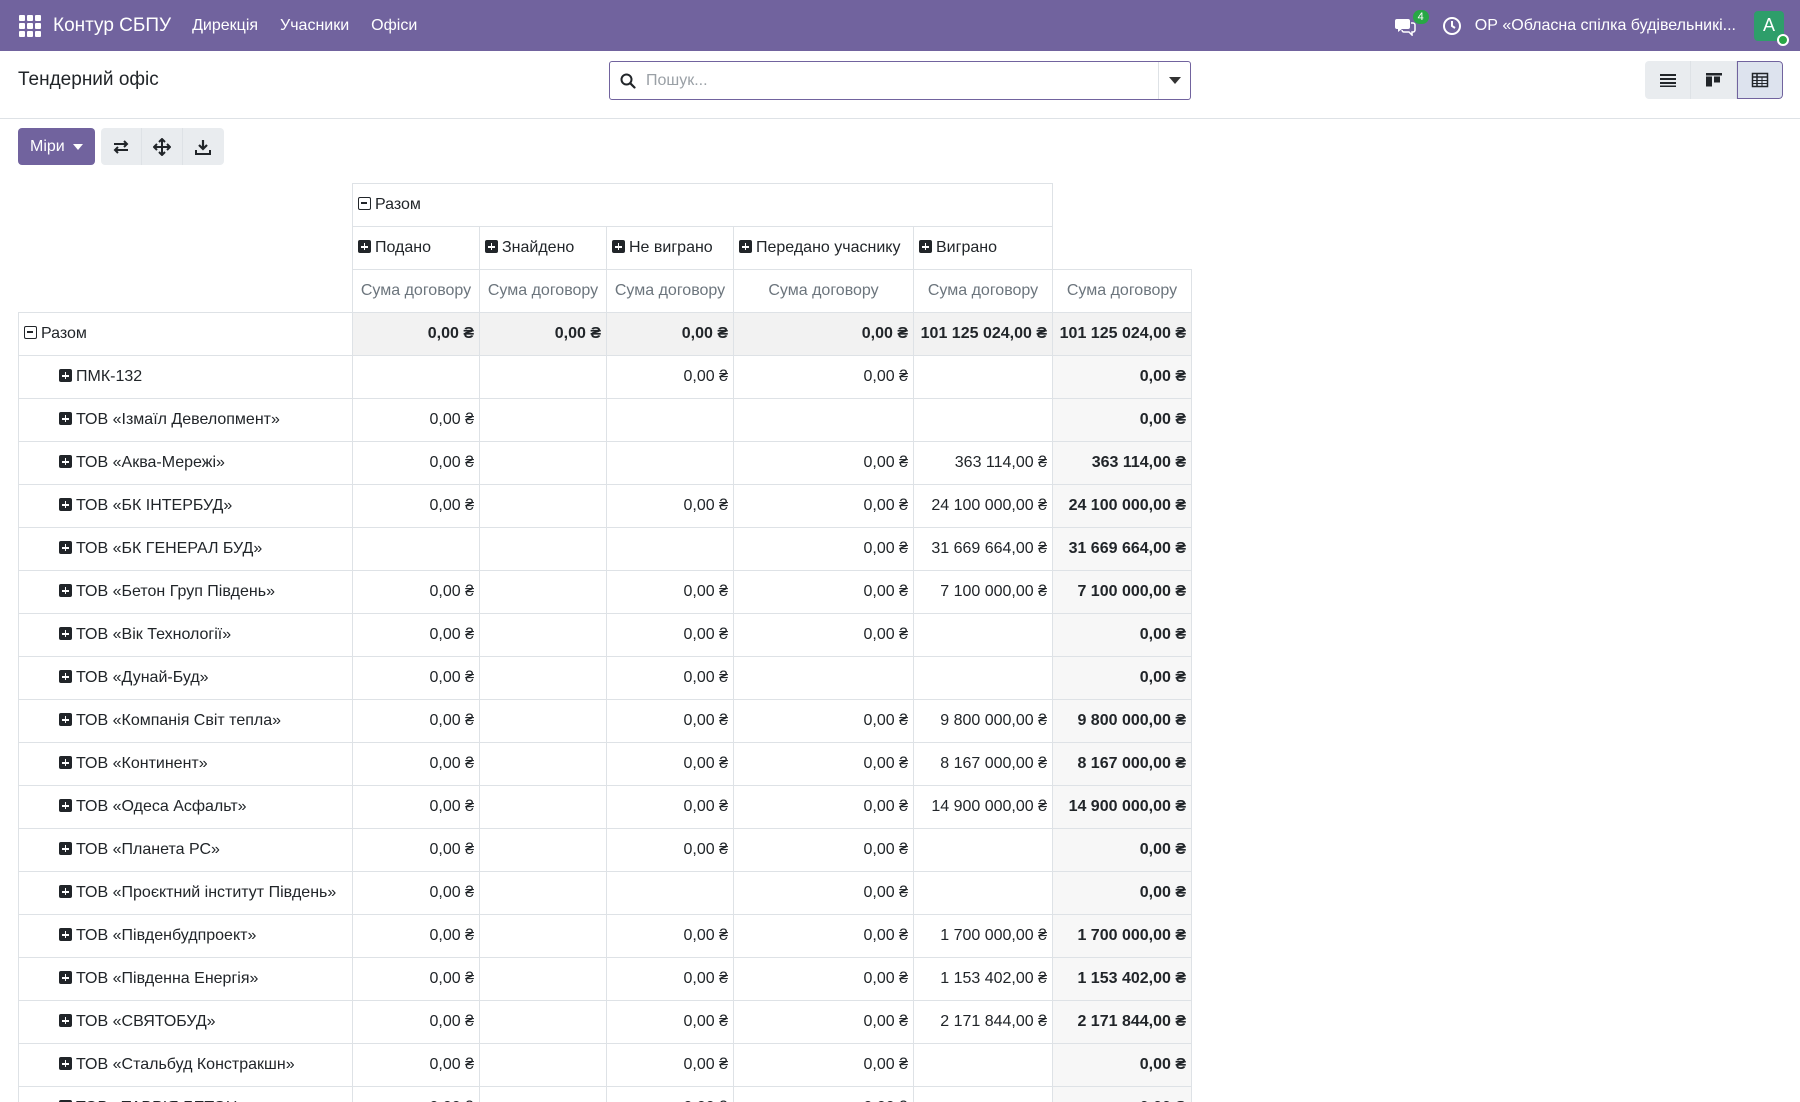 This screenshot has height=1102, width=1800. I want to click on row-header: ТОВ «Континент», so click(185, 764).